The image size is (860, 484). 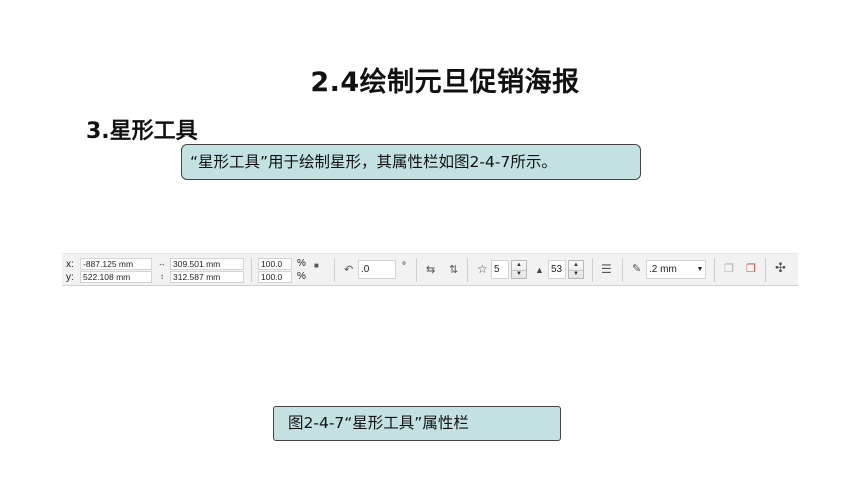 I want to click on y-label: y:, so click(x=70, y=277).